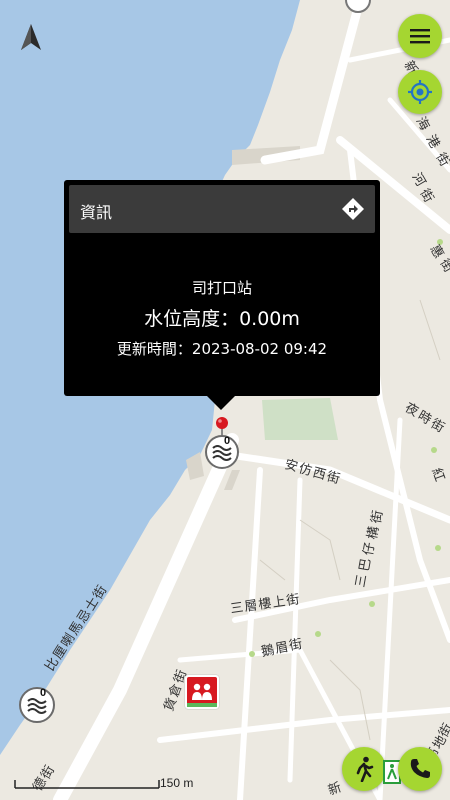 This screenshot has width=450, height=800. What do you see at coordinates (438, 474) in the screenshot?
I see `street-label: 紅` at bounding box center [438, 474].